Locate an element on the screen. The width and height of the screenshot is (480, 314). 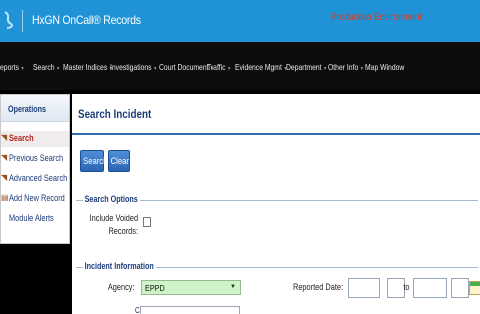
sidebar-item-previous-search: ◥ Previous Search is located at coordinates (35, 159).